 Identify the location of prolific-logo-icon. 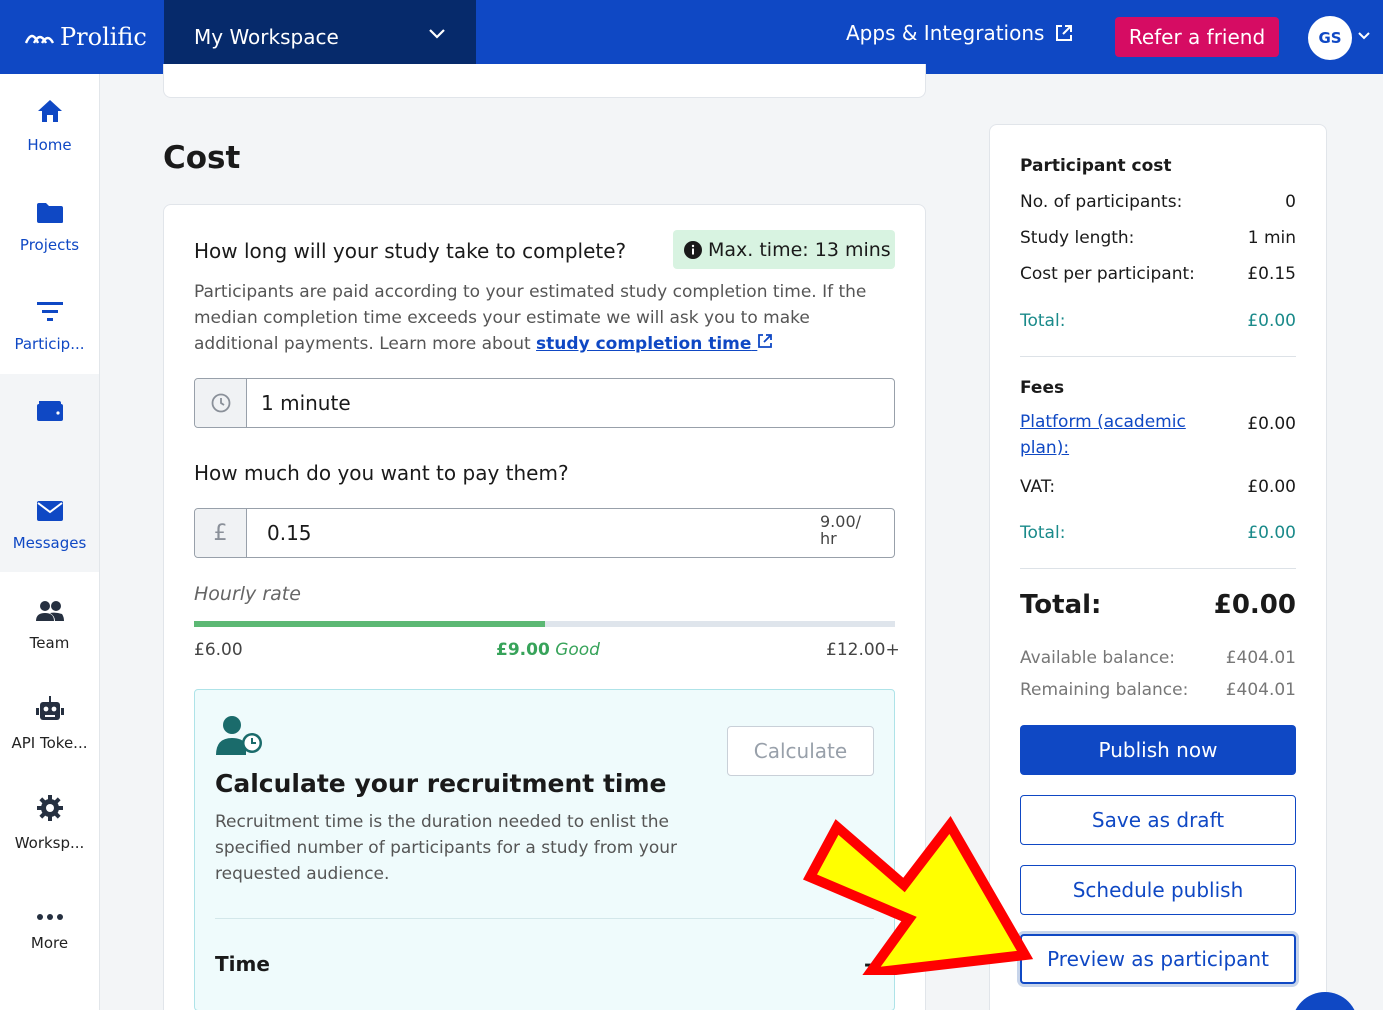
(39, 39).